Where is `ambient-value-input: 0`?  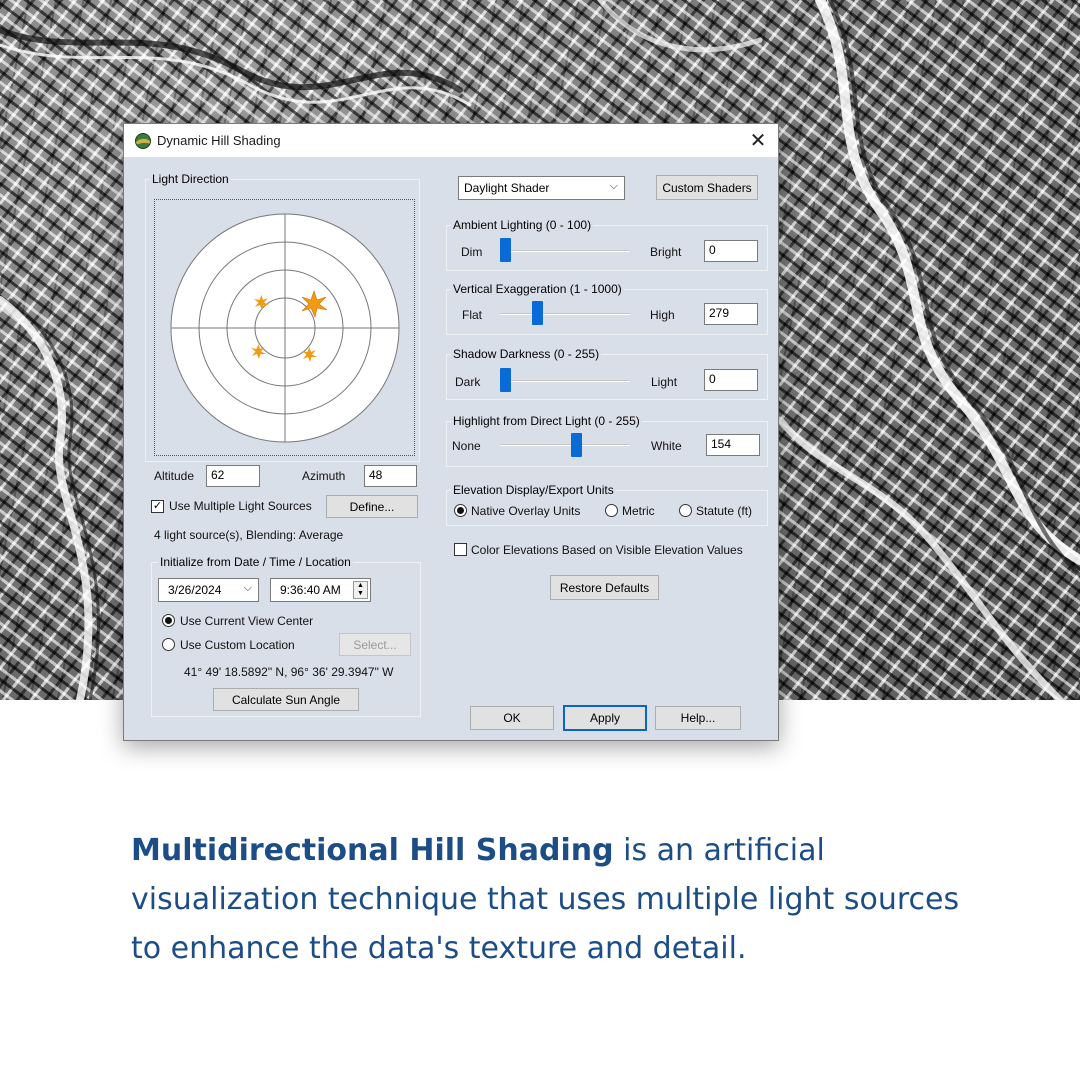 ambient-value-input: 0 is located at coordinates (731, 251).